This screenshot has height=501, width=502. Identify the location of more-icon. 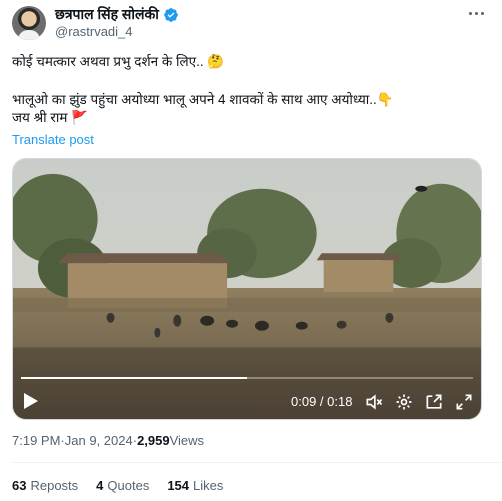
(476, 13).